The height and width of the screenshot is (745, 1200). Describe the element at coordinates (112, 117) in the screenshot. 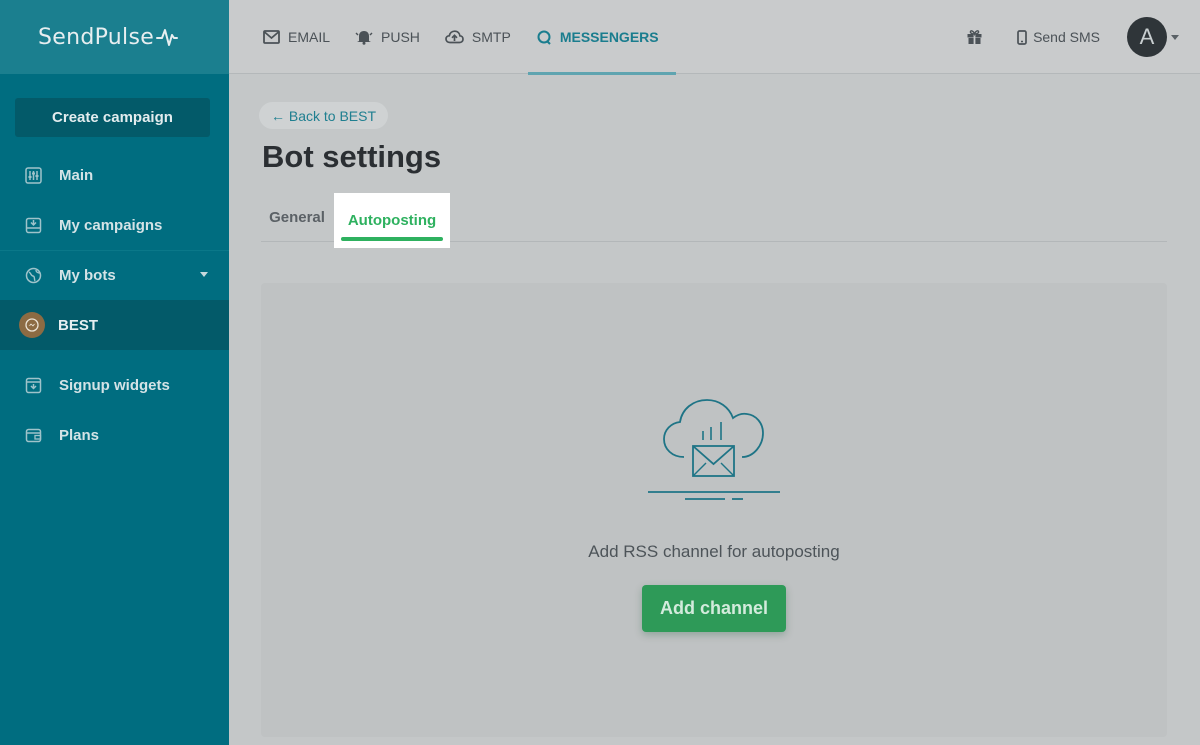

I see `create-campaign-button: Create campaign` at that location.